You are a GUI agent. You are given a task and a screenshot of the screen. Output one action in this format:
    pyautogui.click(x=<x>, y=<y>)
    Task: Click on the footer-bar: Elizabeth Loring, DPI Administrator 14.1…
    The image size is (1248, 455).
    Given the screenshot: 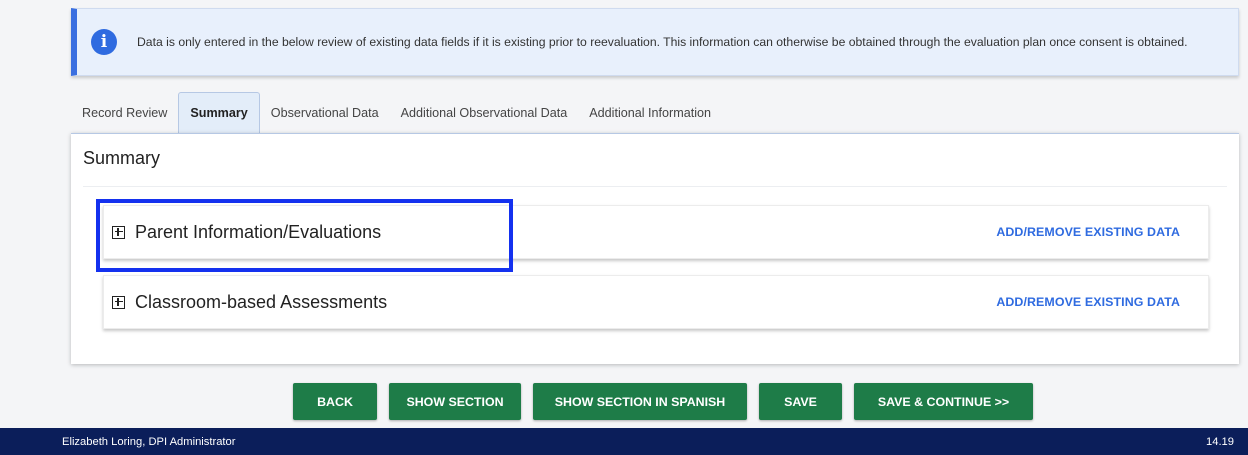 What is the action you would take?
    pyautogui.click(x=624, y=441)
    